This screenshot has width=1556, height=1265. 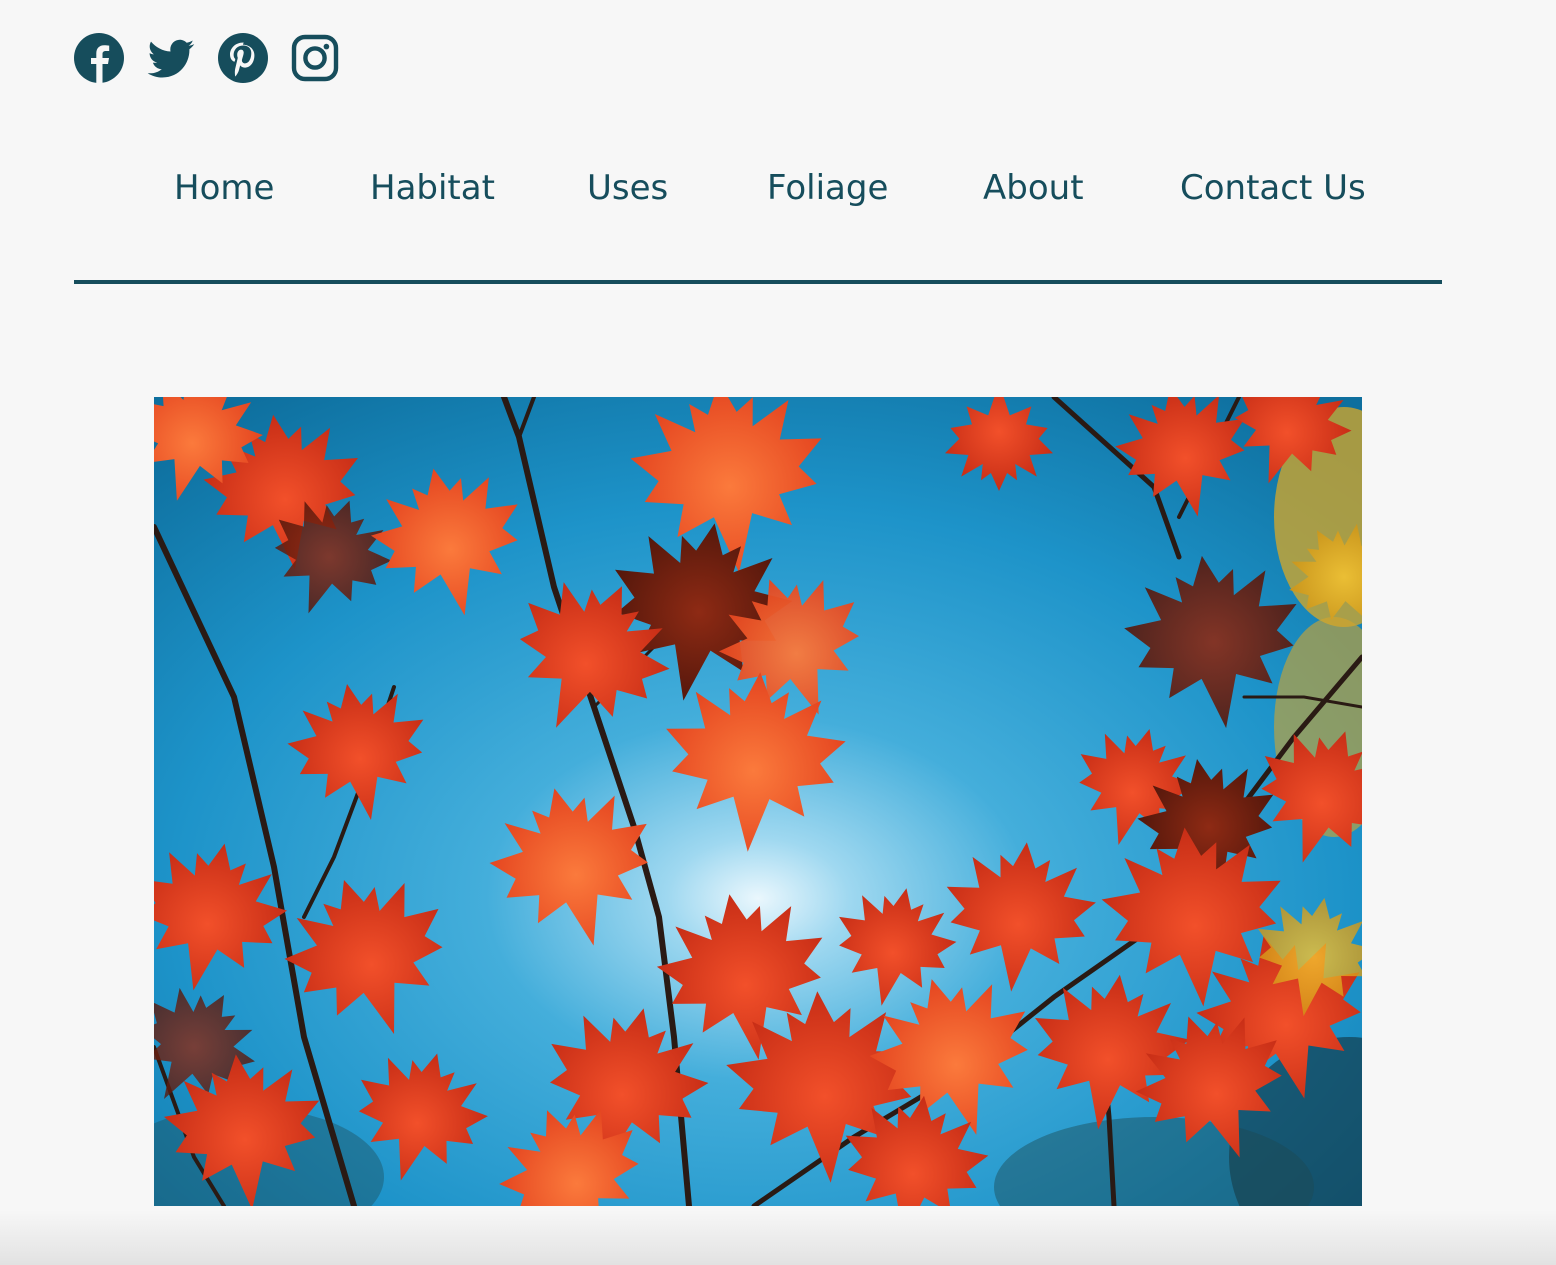 What do you see at coordinates (758, 282) in the screenshot?
I see `header-divider` at bounding box center [758, 282].